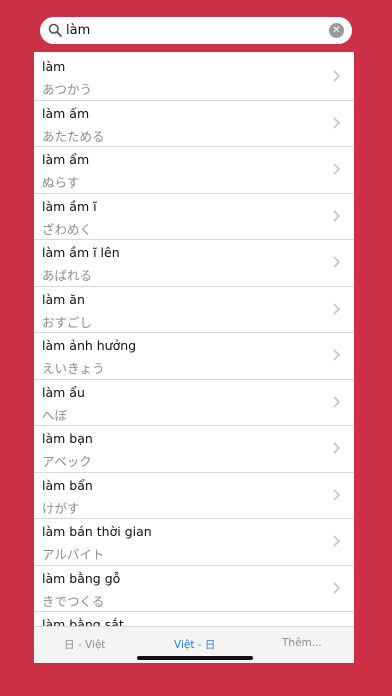 The height and width of the screenshot is (696, 392). What do you see at coordinates (194, 542) in the screenshot?
I see `list-item: làm bán thời gian アルバイト` at bounding box center [194, 542].